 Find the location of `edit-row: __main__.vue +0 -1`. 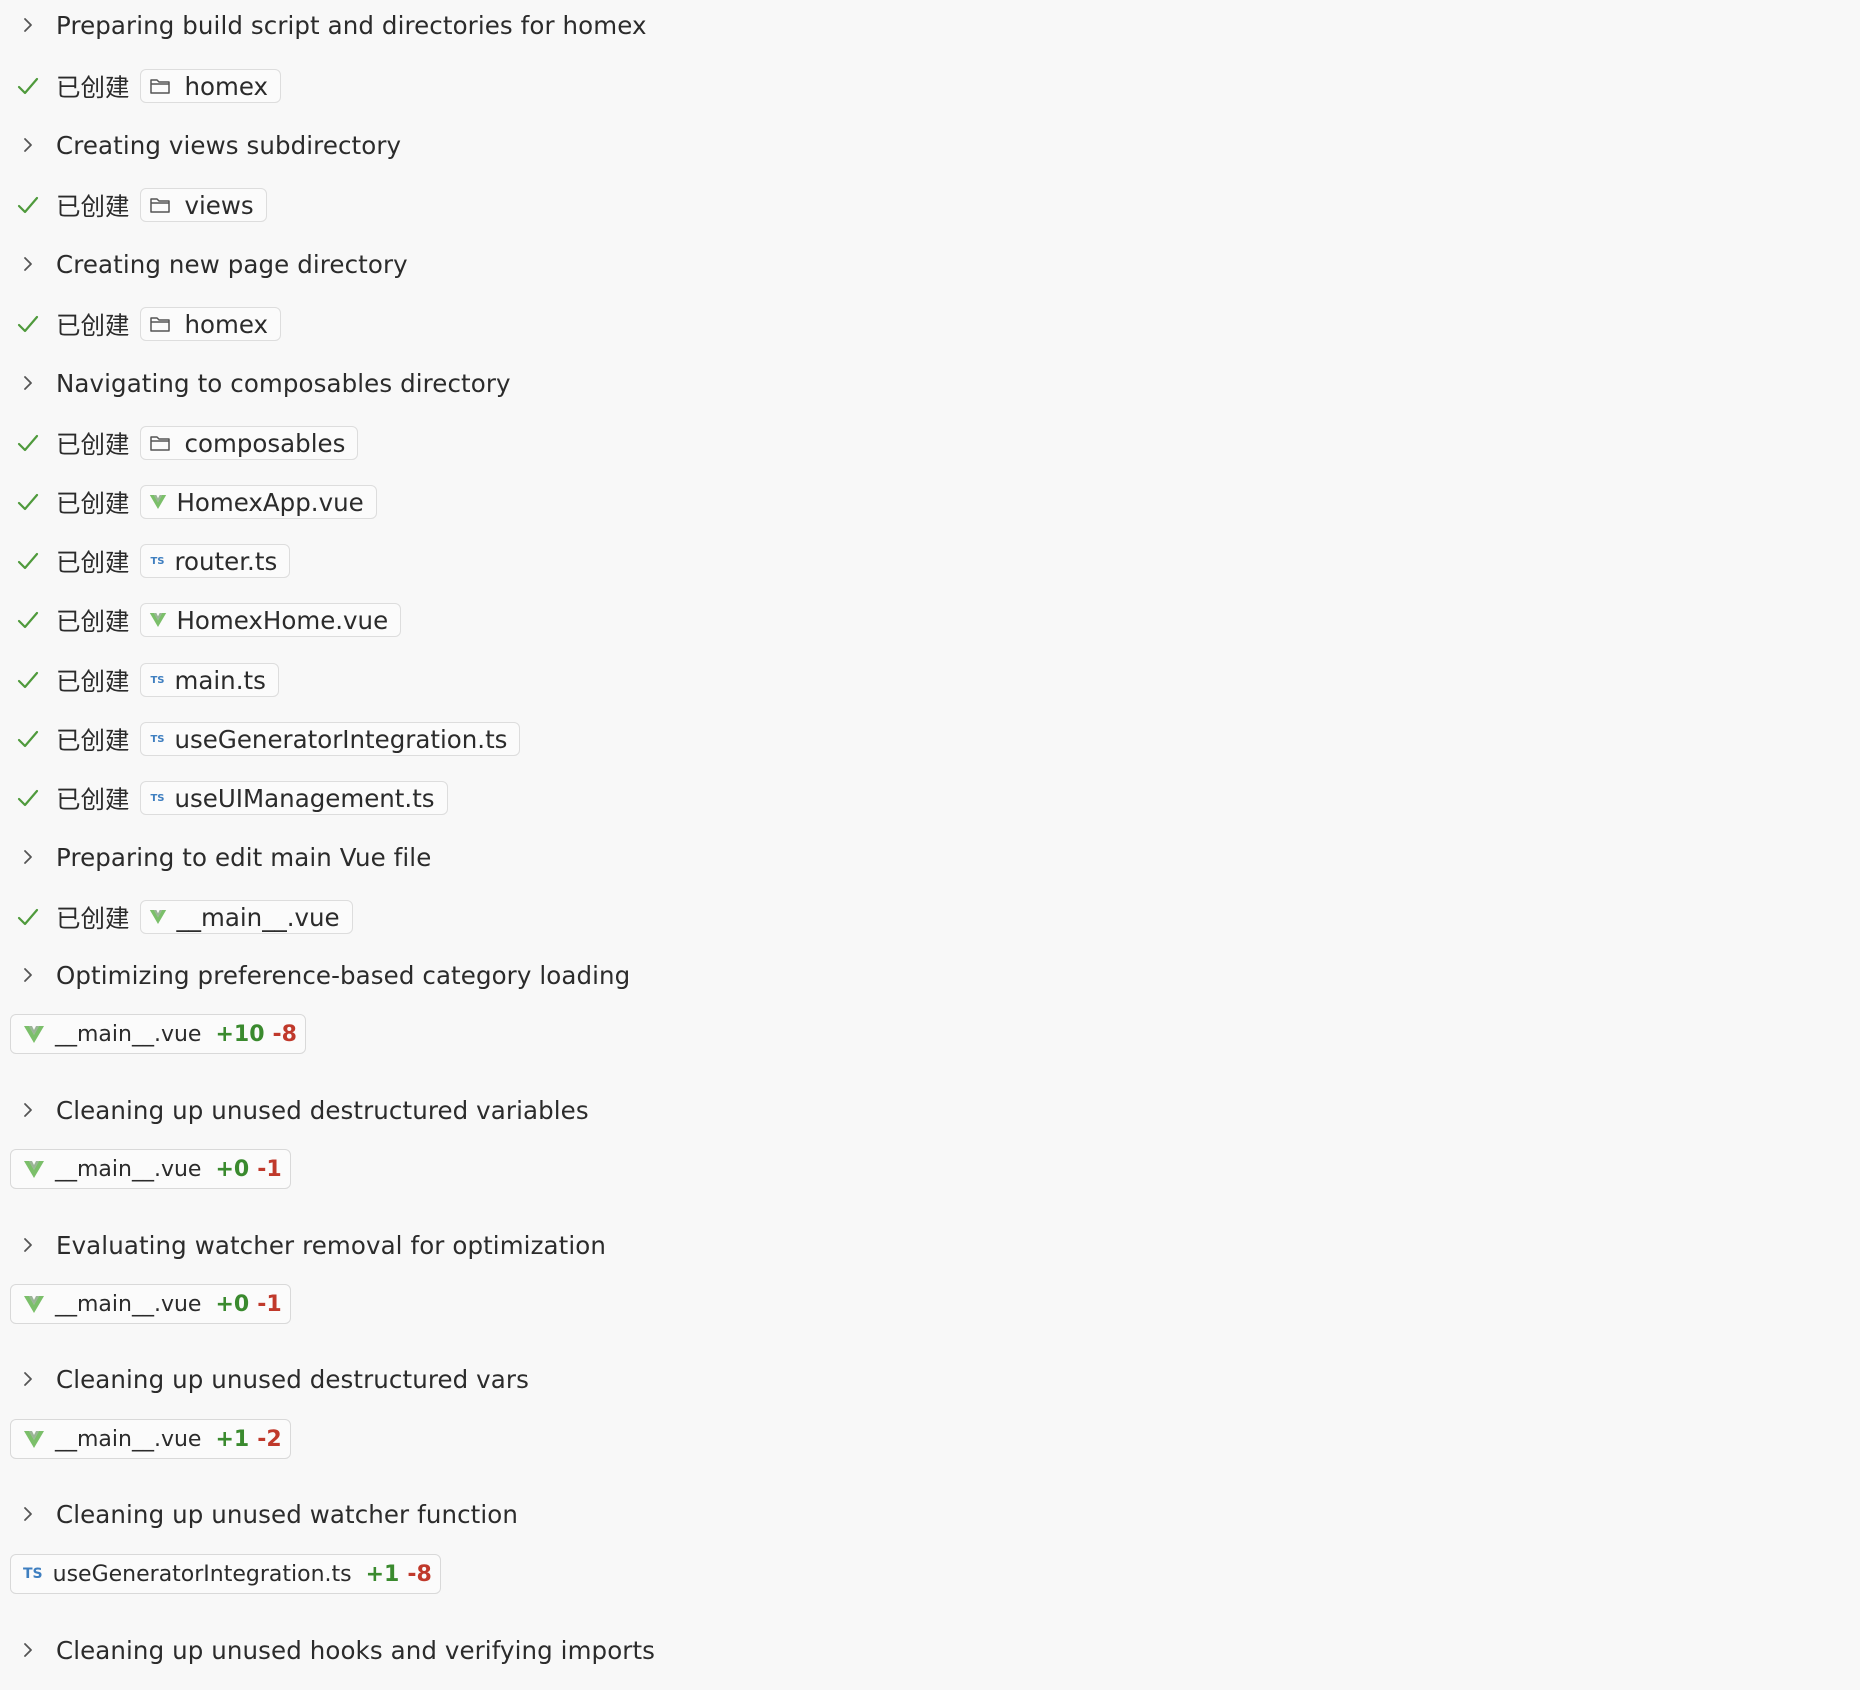

edit-row: __main__.vue +0 -1 is located at coordinates (150, 1304).